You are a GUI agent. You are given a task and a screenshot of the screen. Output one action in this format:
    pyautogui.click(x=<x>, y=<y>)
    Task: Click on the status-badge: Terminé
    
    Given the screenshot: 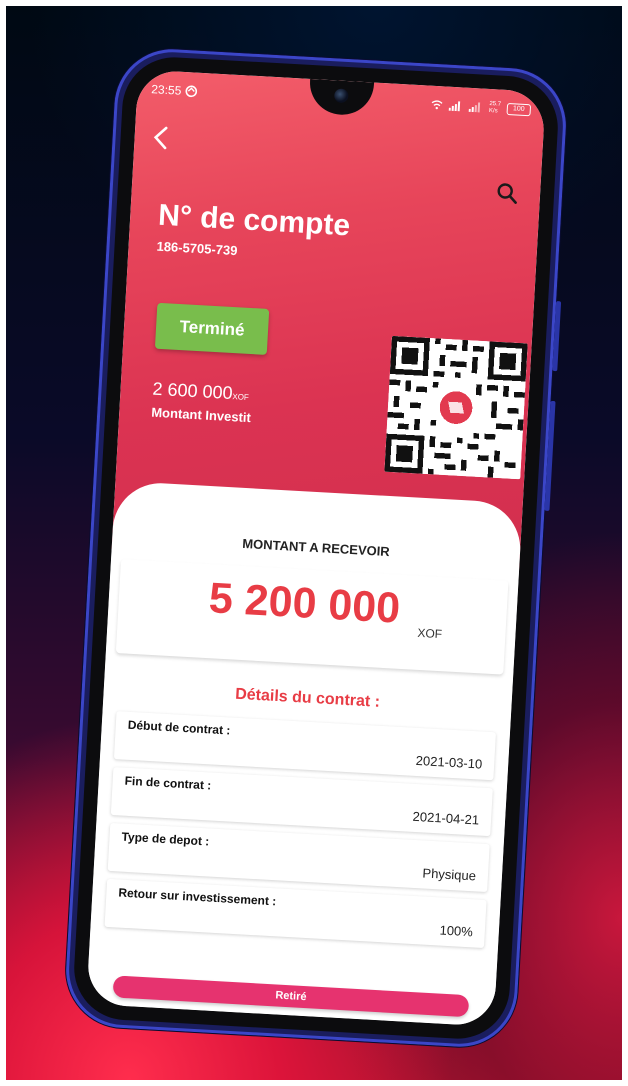 What is the action you would take?
    pyautogui.click(x=212, y=328)
    